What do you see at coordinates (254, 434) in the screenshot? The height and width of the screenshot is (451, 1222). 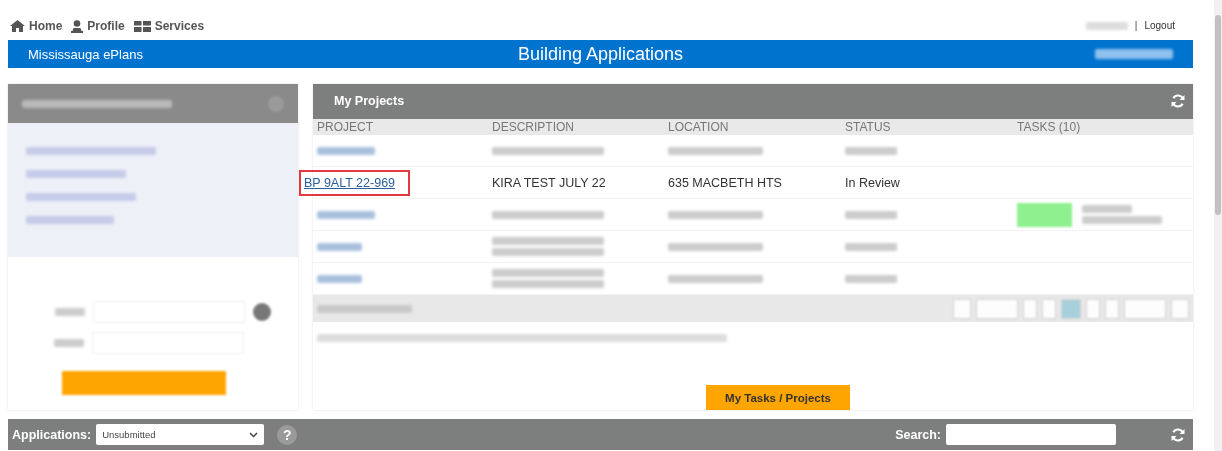 I see `chevron-icon` at bounding box center [254, 434].